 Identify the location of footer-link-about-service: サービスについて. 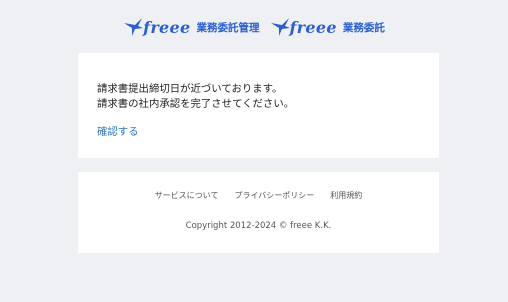
(187, 195).